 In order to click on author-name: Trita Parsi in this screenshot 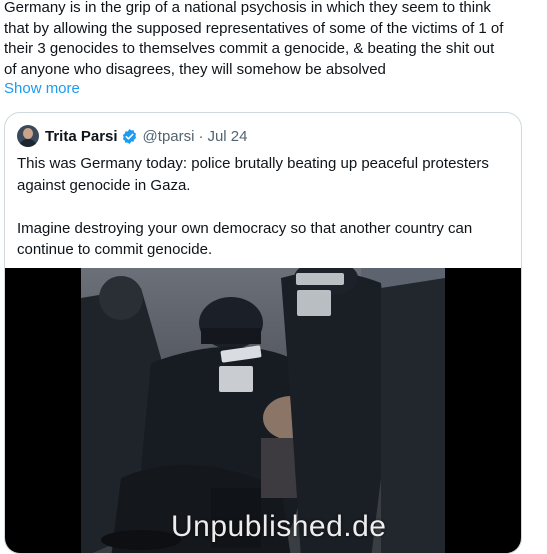, I will do `click(81, 136)`.